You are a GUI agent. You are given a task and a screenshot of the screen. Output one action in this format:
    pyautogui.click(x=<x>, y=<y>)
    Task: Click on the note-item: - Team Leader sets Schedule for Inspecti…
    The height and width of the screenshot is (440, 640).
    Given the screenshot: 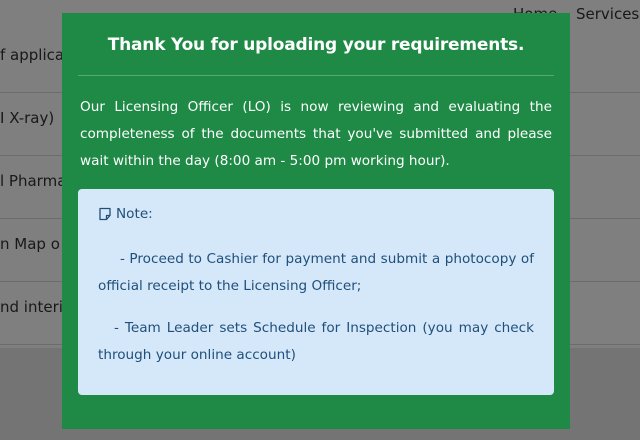 What is the action you would take?
    pyautogui.click(x=316, y=342)
    